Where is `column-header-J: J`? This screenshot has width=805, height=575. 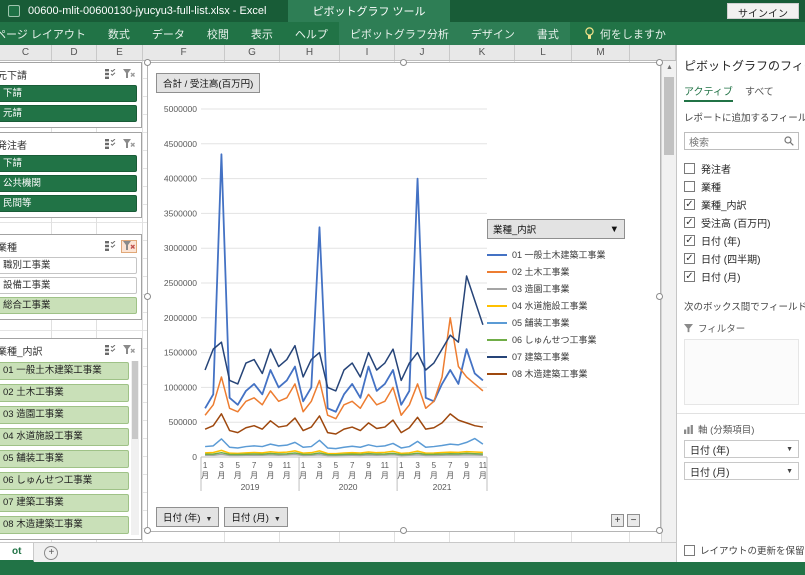 column-header-J: J is located at coordinates (422, 52).